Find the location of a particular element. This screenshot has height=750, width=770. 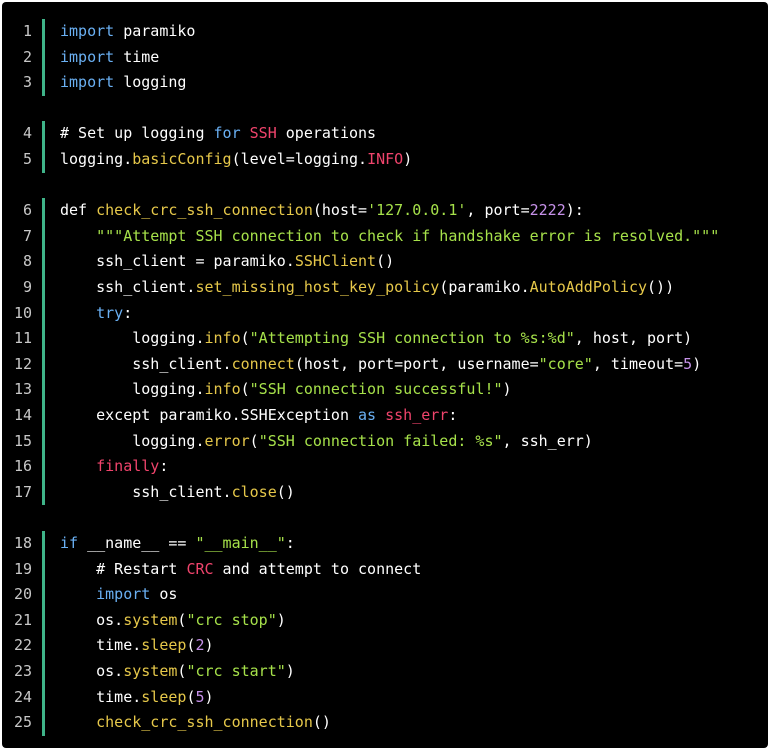

line-number: 9 is located at coordinates (27, 286).